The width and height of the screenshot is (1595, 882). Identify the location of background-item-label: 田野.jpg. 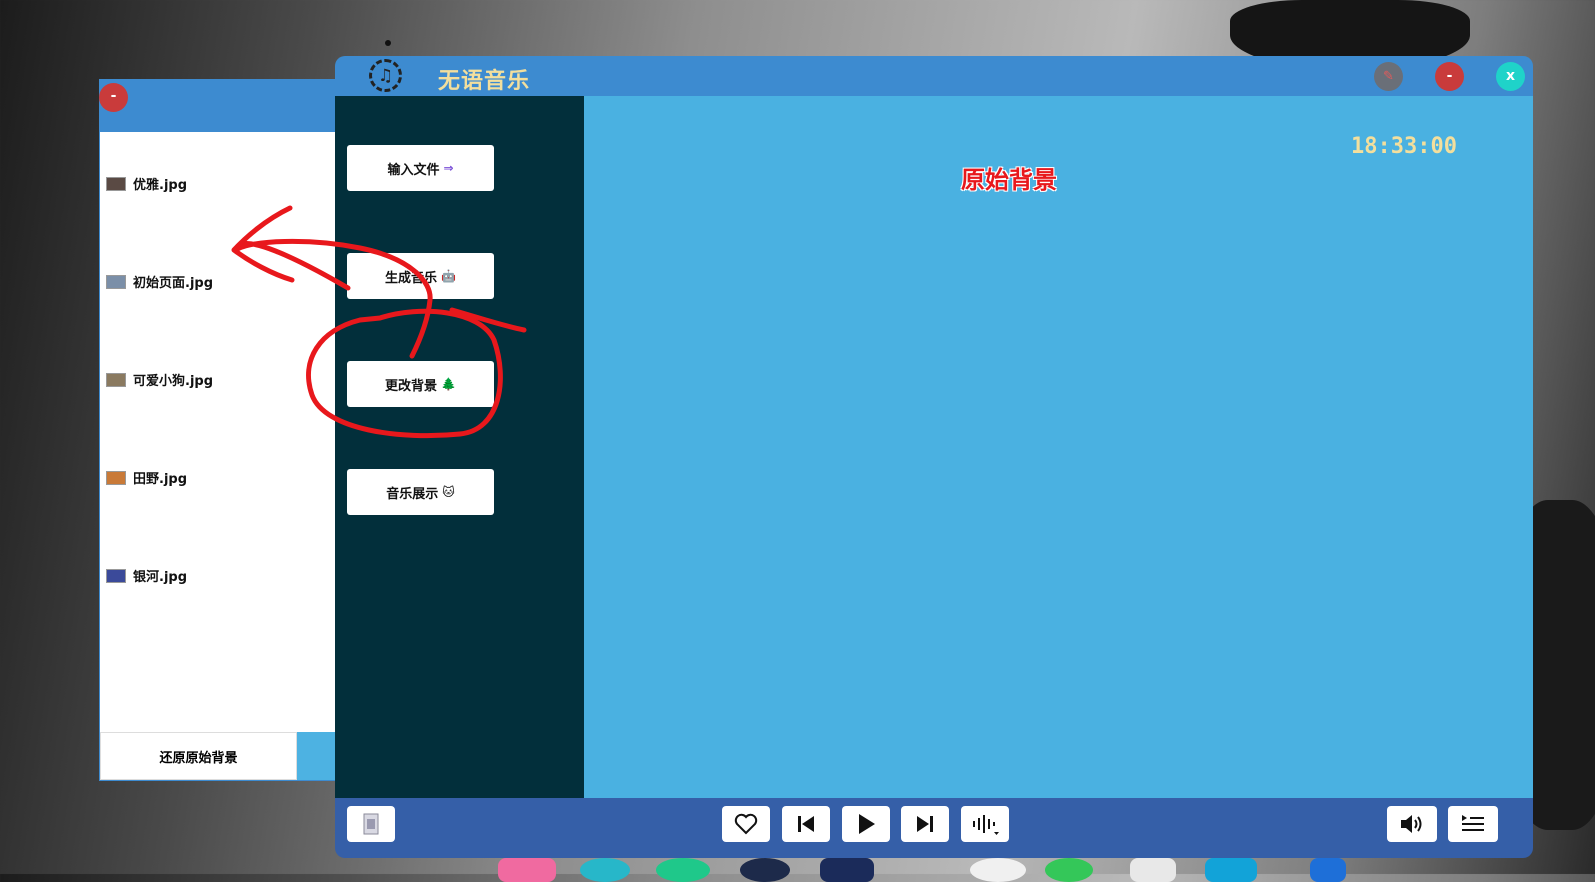
(160, 479).